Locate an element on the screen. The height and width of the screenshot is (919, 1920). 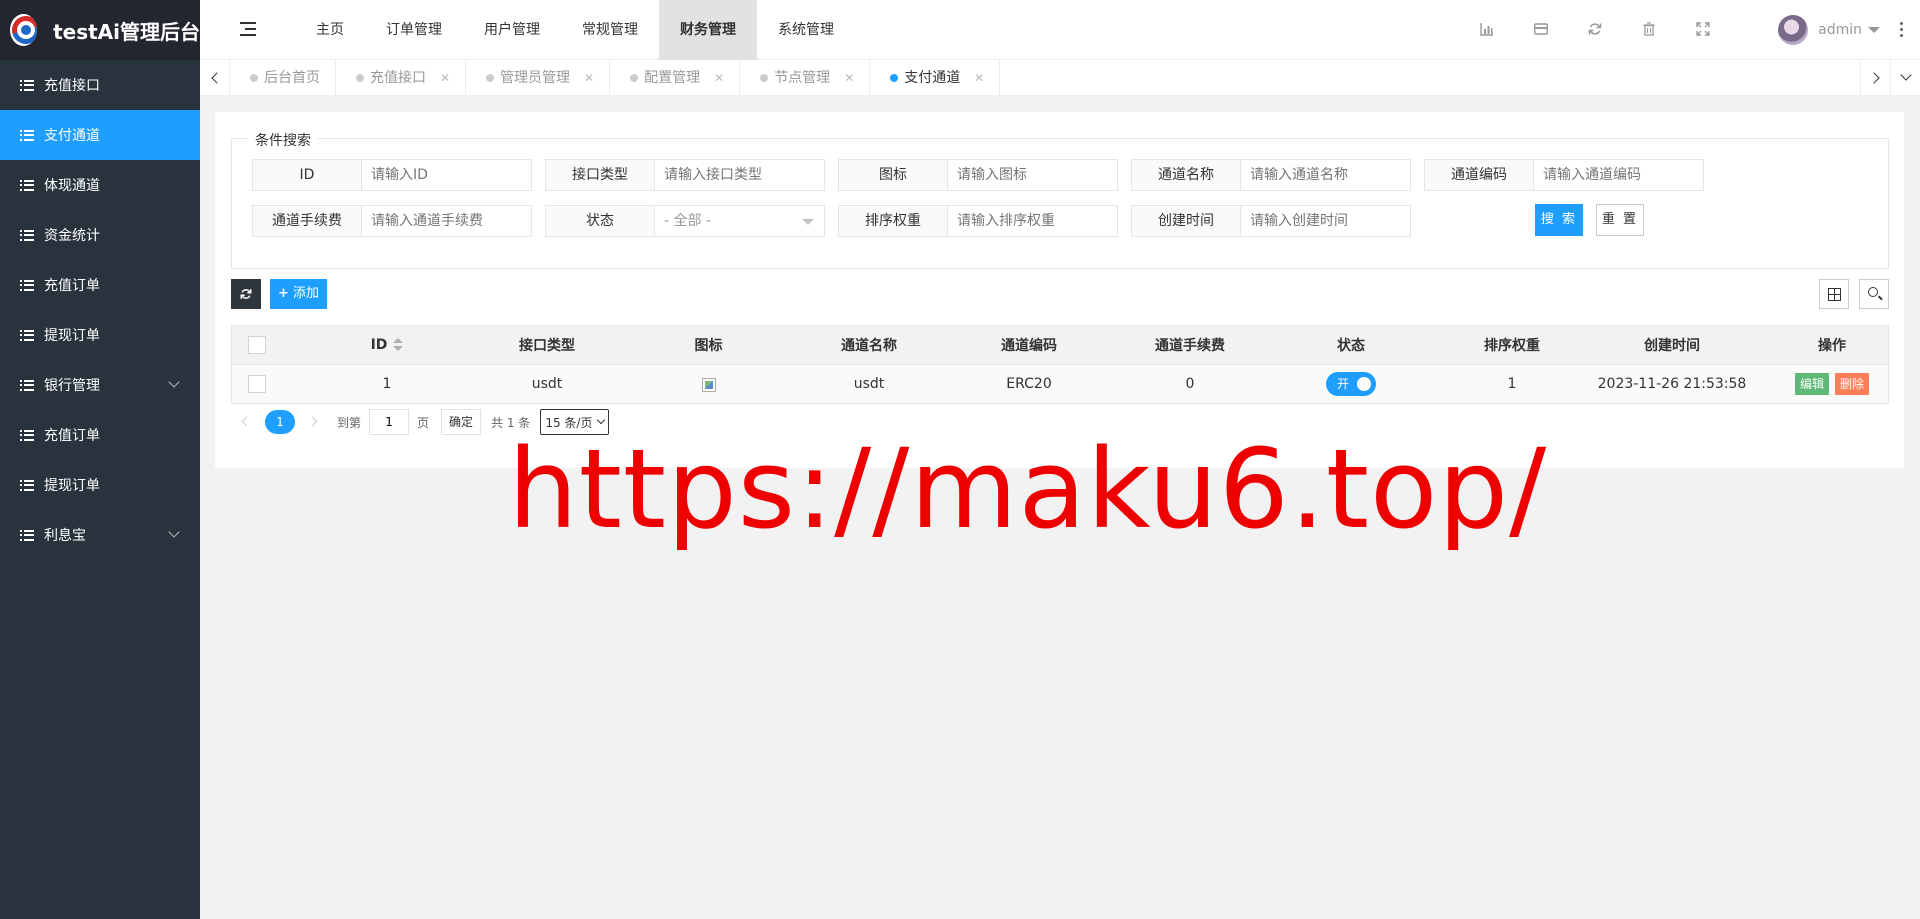
grid-icon is located at coordinates (1834, 294).